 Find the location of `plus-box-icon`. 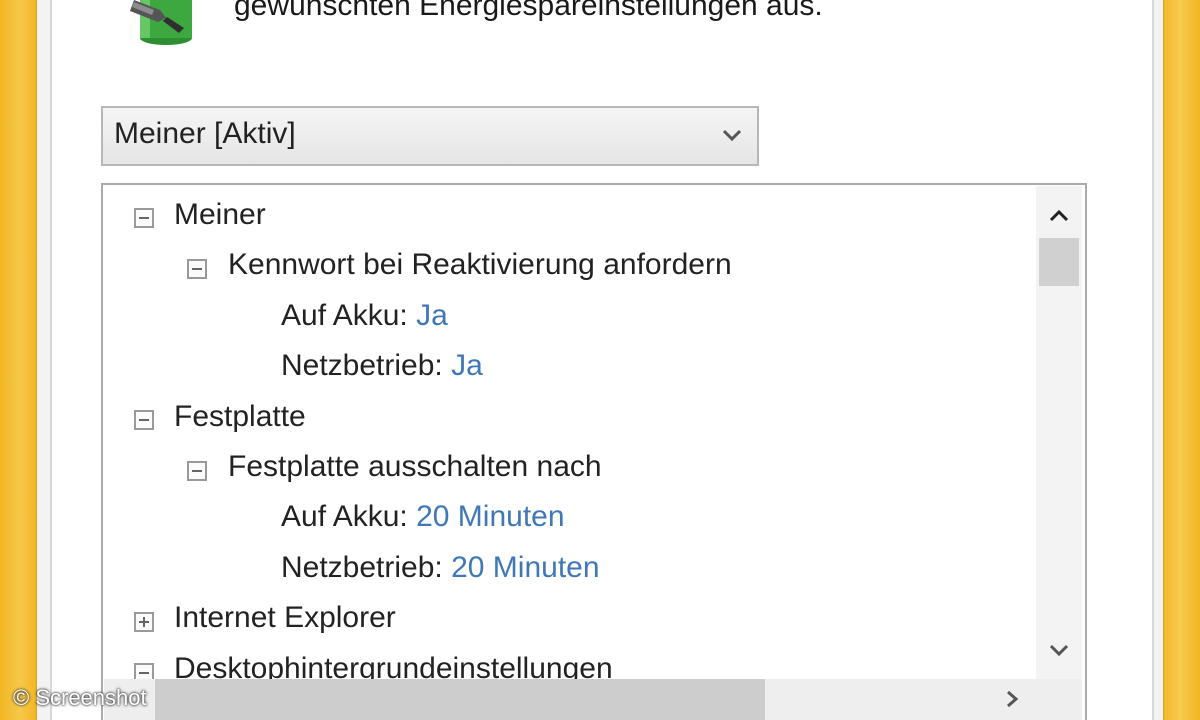

plus-box-icon is located at coordinates (144, 622).